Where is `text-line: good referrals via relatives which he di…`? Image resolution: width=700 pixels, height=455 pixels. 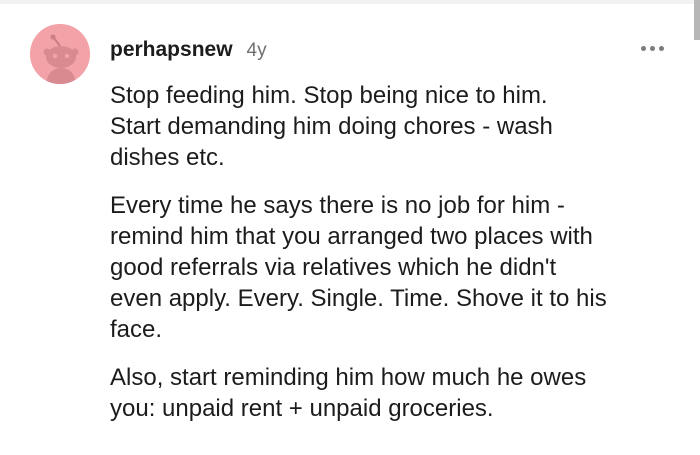 text-line: good referrals via relatives which he di… is located at coordinates (333, 267).